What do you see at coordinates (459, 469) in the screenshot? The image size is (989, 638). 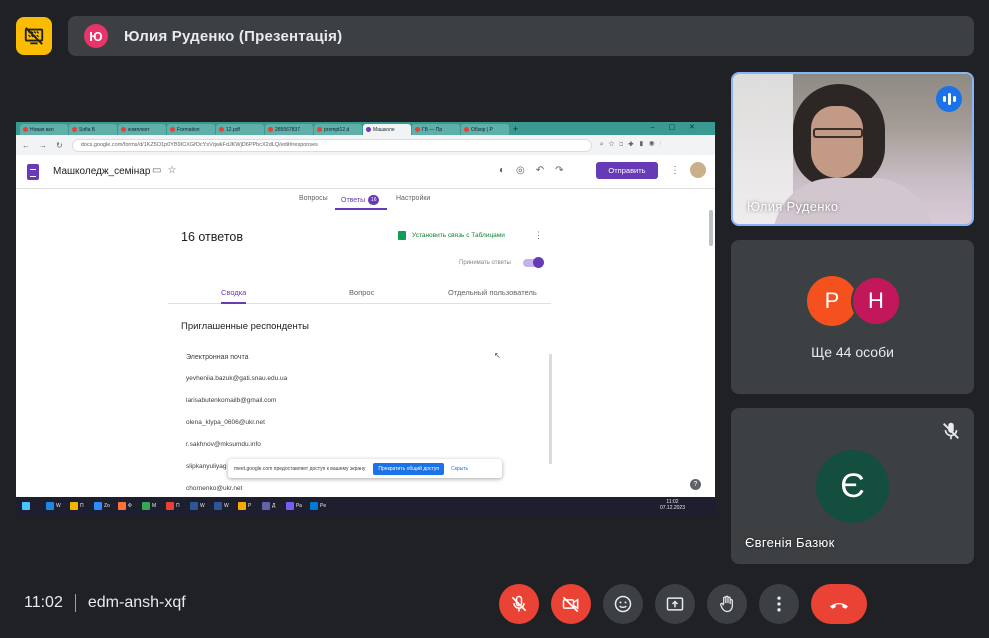 I see `hide-notice-button: Скрыть` at bounding box center [459, 469].